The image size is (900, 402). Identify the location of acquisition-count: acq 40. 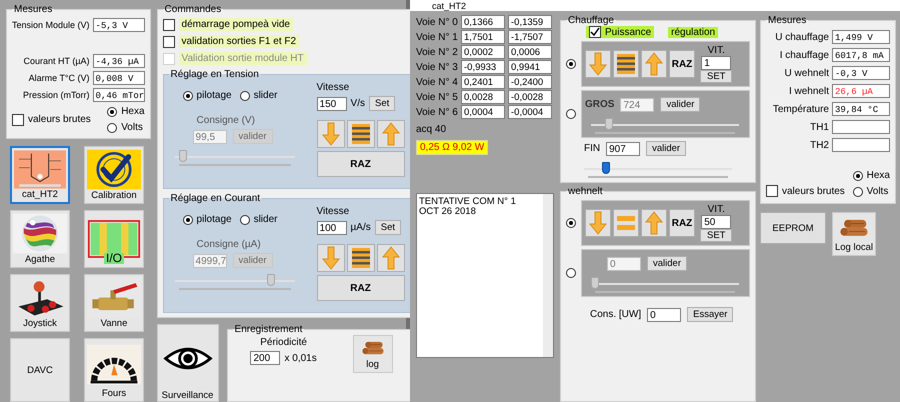
(431, 129).